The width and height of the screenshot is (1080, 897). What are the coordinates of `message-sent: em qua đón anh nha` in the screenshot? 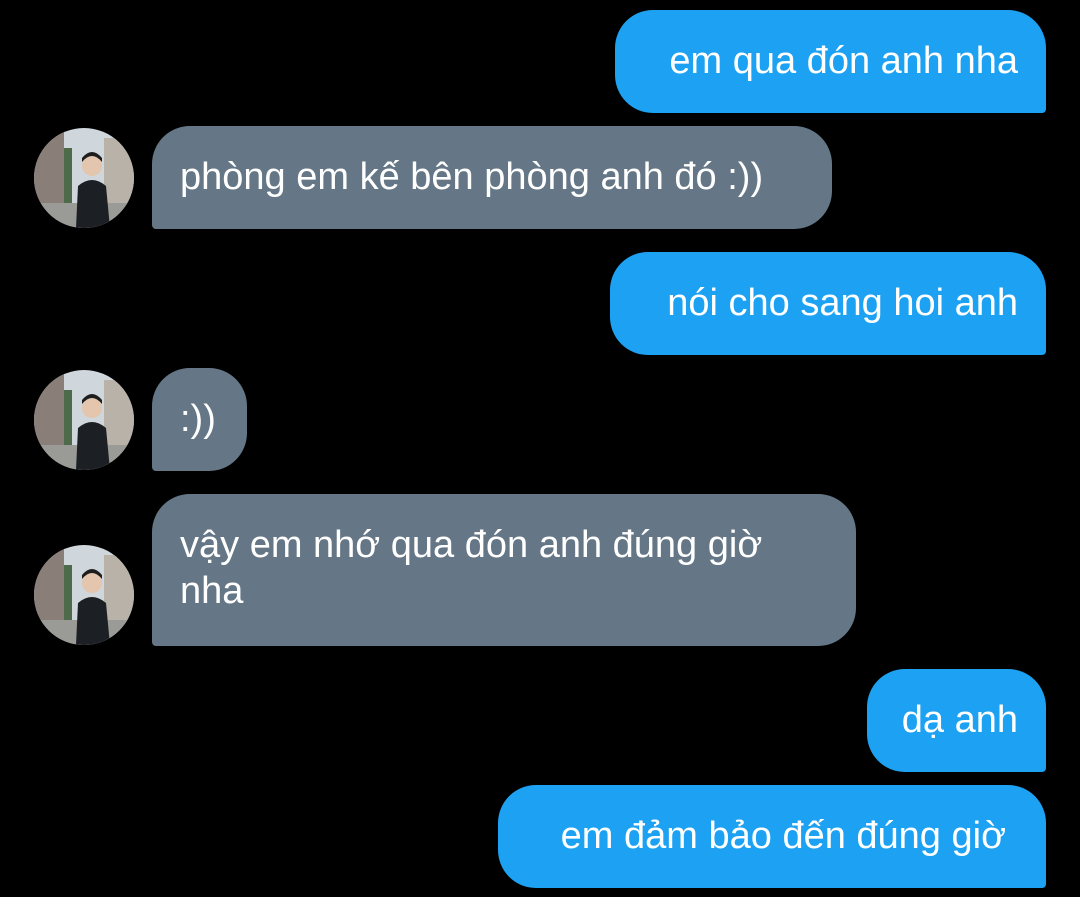 It's located at (830, 61).